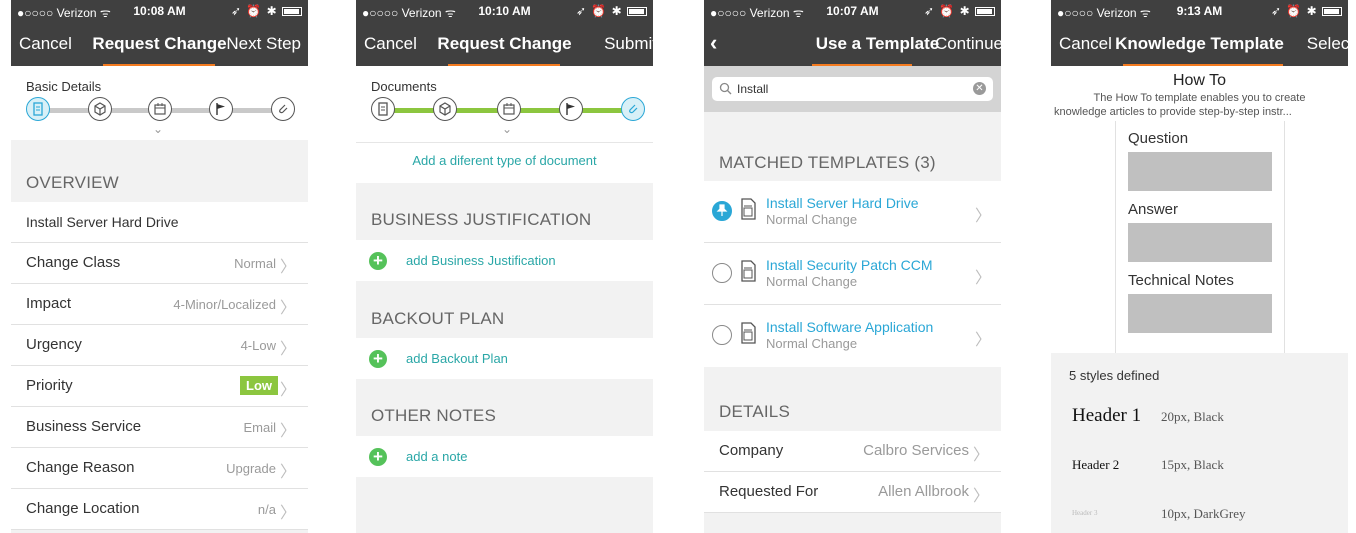 Image resolution: width=1356 pixels, height=533 pixels. I want to click on change-class-row: Change Class Normal 〉, so click(159, 263).